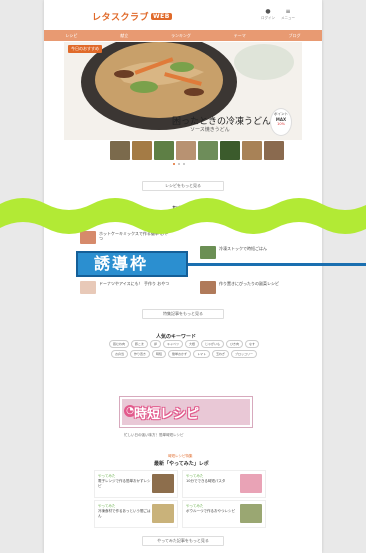  I want to click on user-icon-label: ログイン, so click(268, 18).